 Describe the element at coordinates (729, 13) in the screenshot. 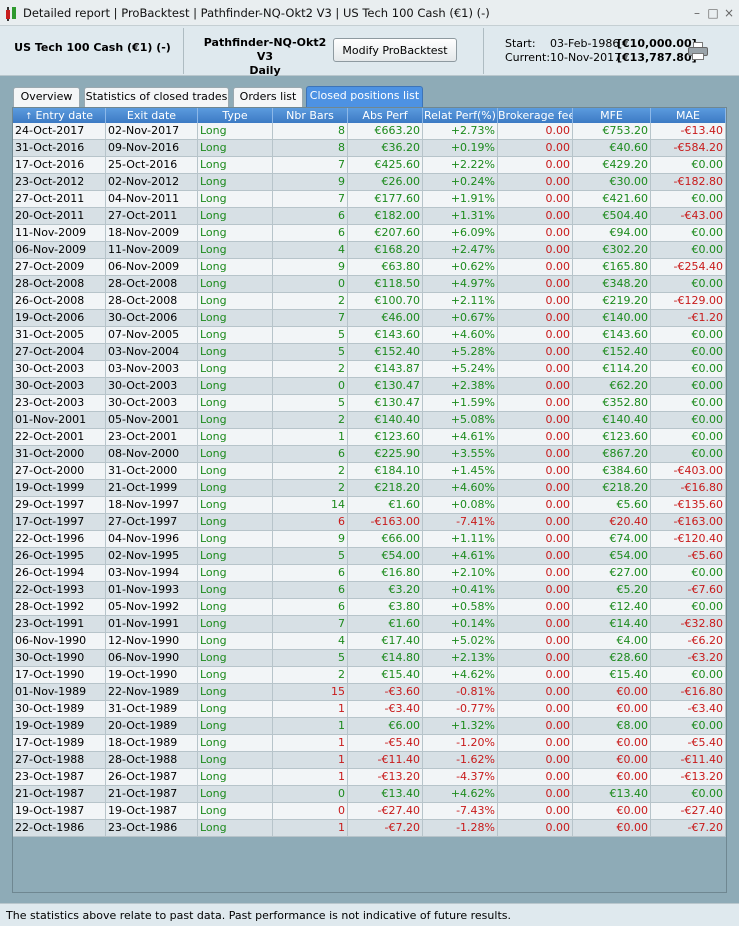

I see `close-icon: ×` at that location.